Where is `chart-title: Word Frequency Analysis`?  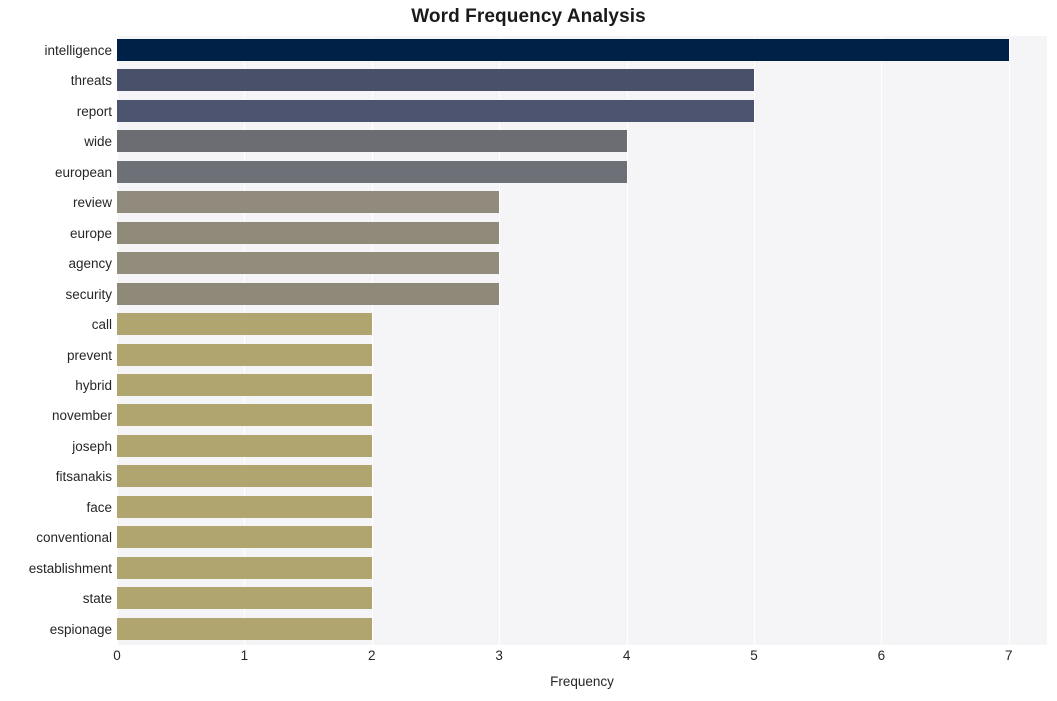 chart-title: Word Frequency Analysis is located at coordinates (528, 16).